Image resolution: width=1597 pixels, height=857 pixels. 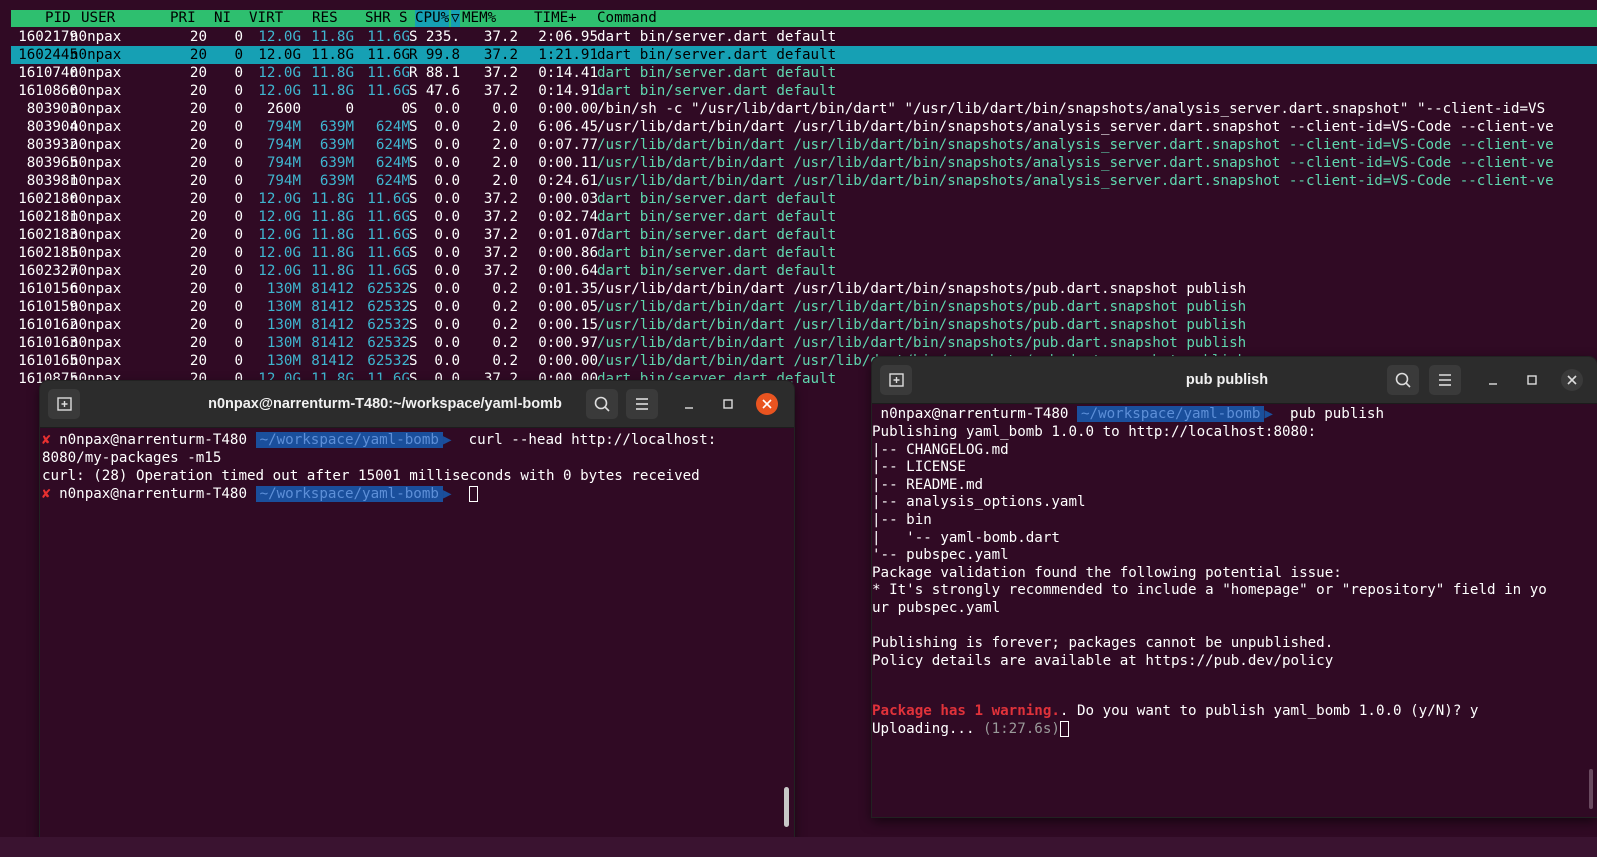 I want to click on cell-res: 81412, so click(x=332, y=289).